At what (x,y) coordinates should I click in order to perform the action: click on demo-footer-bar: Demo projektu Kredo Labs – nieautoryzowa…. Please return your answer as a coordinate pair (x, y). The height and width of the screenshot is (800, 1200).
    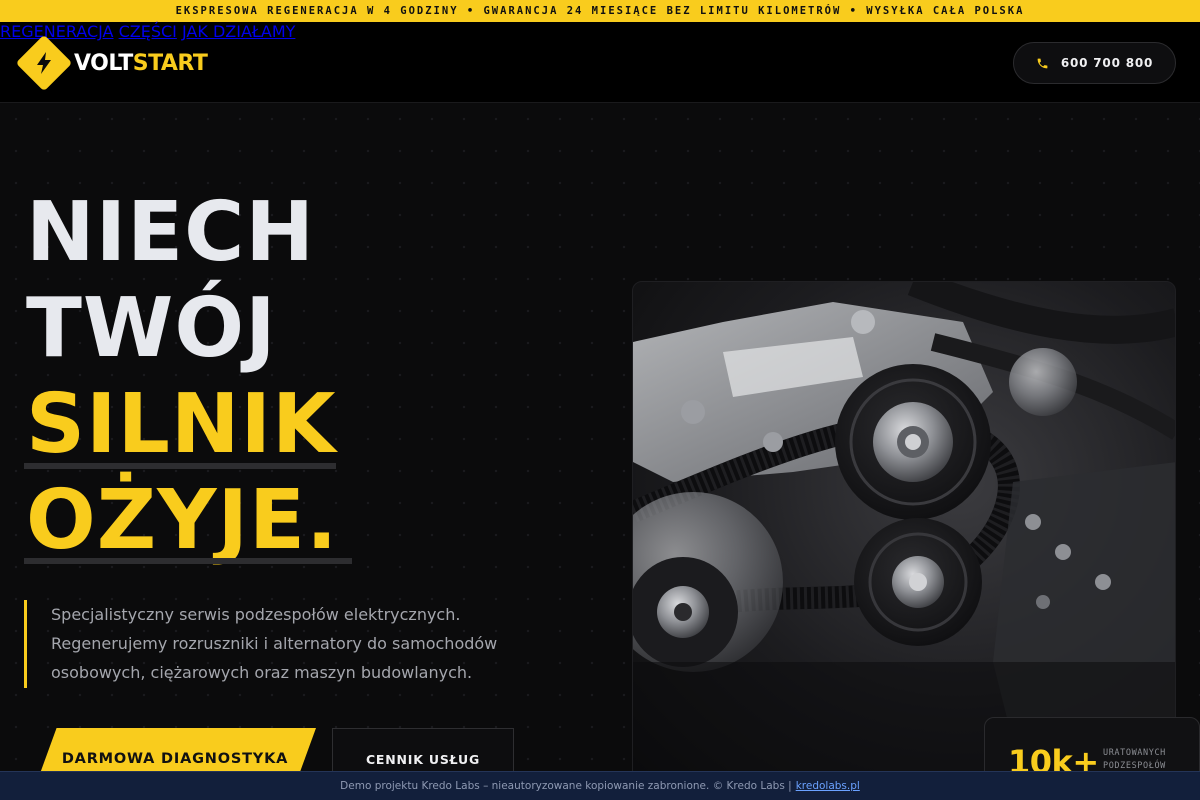
    Looking at the image, I should click on (600, 785).